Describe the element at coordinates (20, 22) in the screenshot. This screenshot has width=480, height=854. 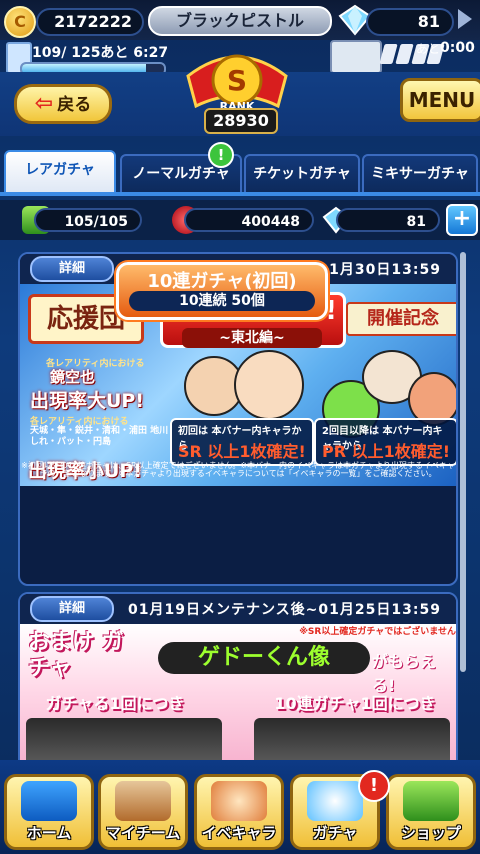
I see `coin-icon: C` at that location.